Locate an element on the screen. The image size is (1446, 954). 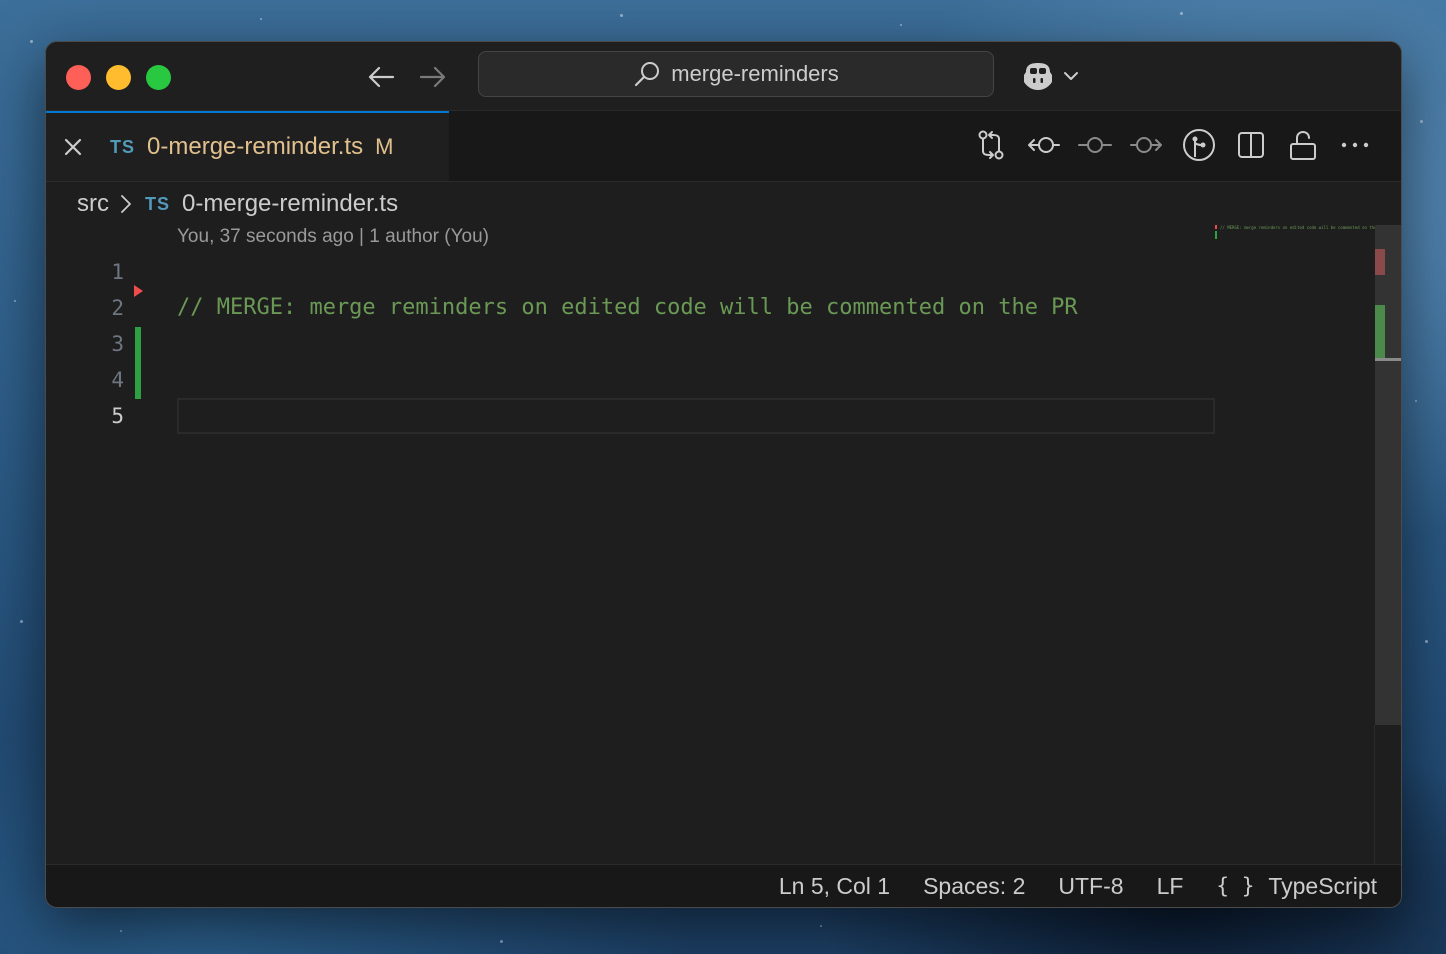
copilot-icon is located at coordinates (1038, 76).